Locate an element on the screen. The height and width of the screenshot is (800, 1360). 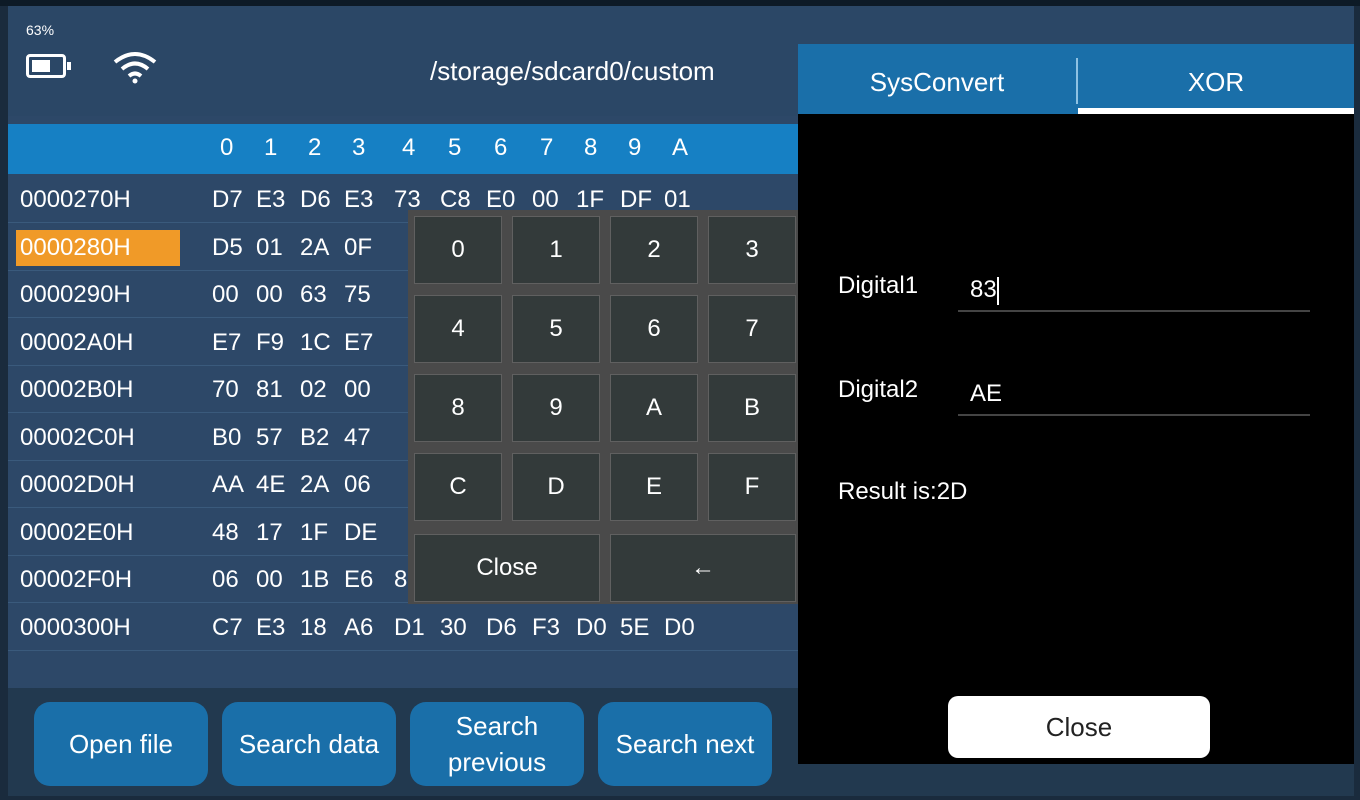
key-c: C is located at coordinates (458, 487).